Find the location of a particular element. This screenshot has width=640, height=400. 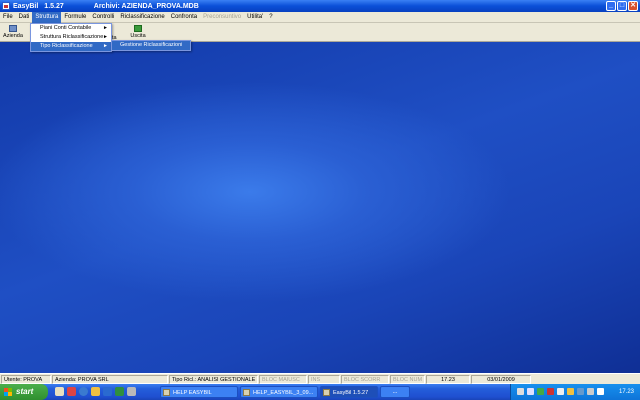

menu-item-struttura-riclassificazione: Struttura Riclassificazione ► is located at coordinates (71, 37).